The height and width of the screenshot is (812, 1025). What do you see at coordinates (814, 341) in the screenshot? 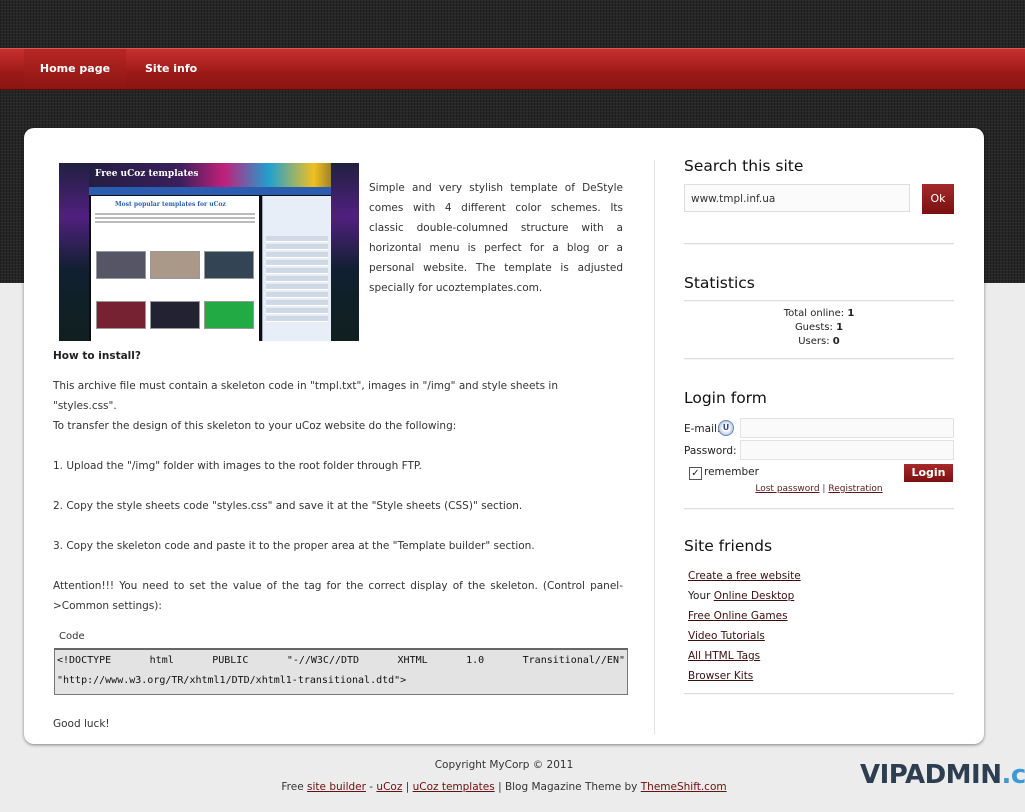
I see `stat-label: Users:` at bounding box center [814, 341].